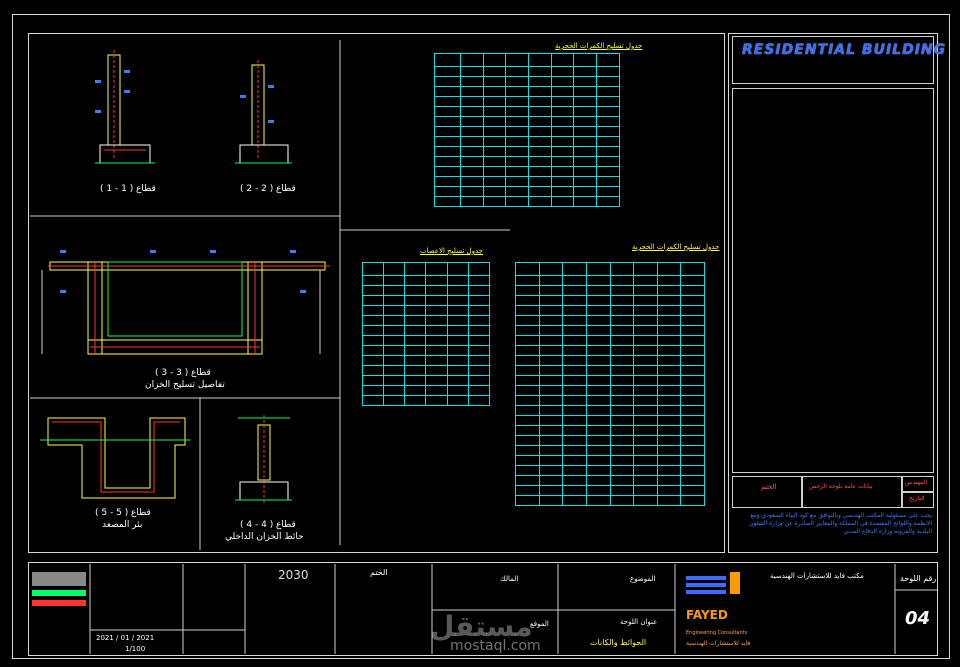  What do you see at coordinates (817, 576) in the screenshot?
I see `office-name: مكتب فايد للاستشارات الهندسية` at bounding box center [817, 576].